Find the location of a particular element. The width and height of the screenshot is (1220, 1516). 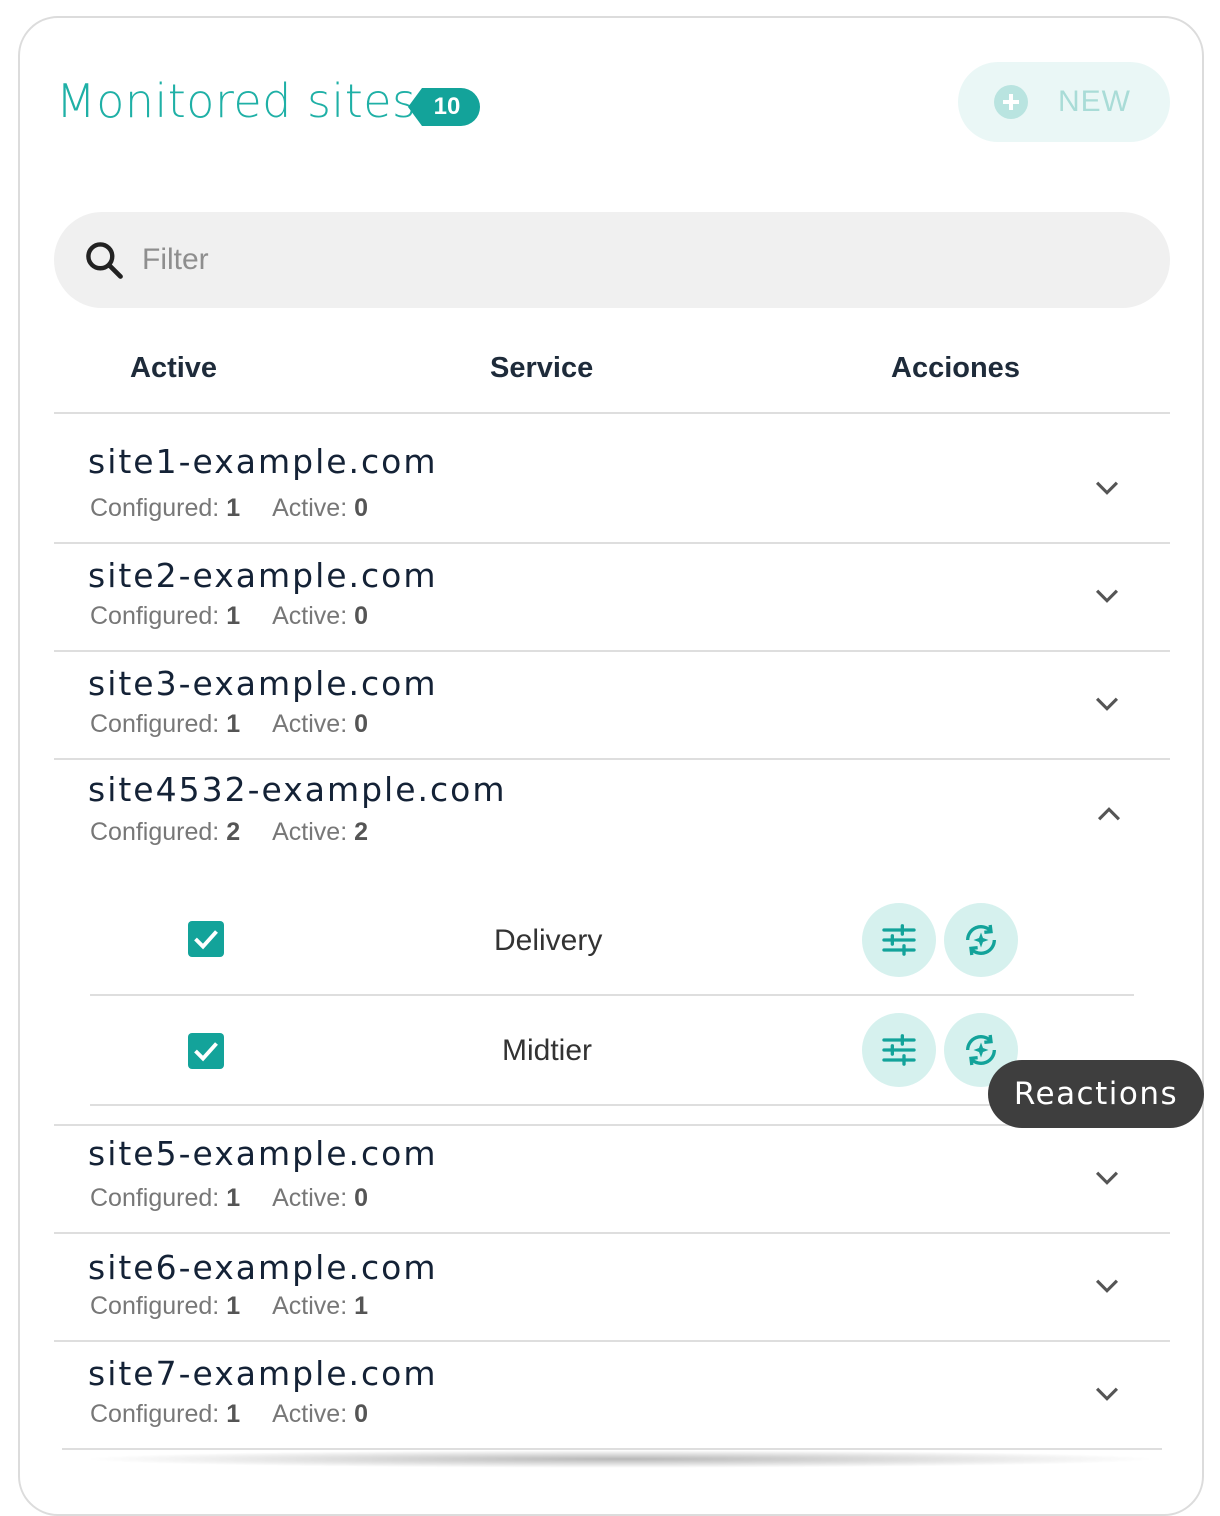

reactions-button is located at coordinates (981, 940).